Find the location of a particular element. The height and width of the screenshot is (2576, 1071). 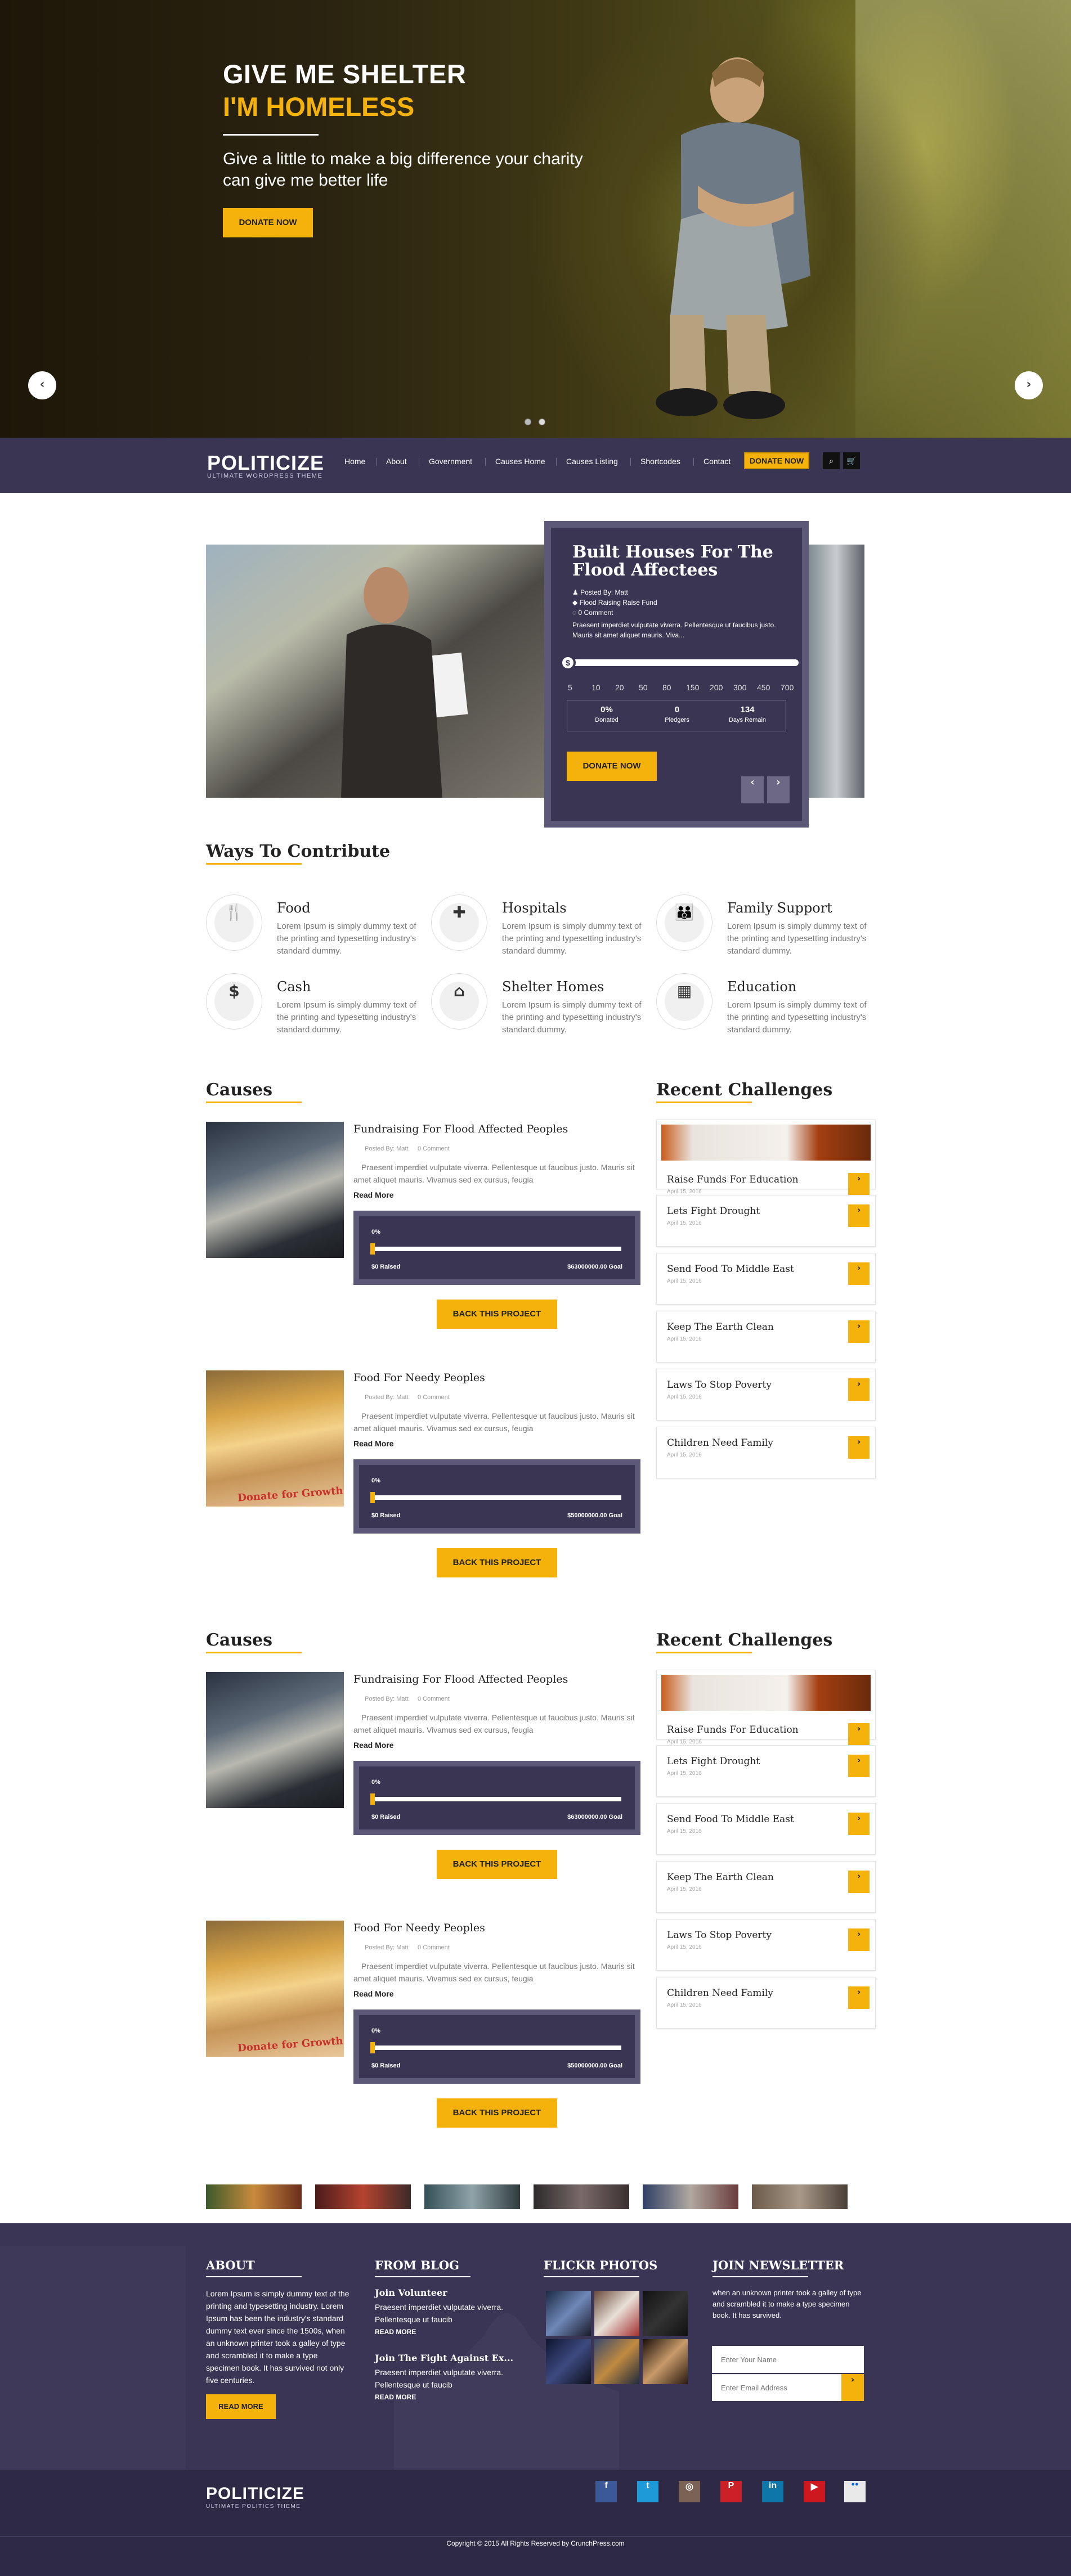

facebook-icon: f is located at coordinates (606, 2491).